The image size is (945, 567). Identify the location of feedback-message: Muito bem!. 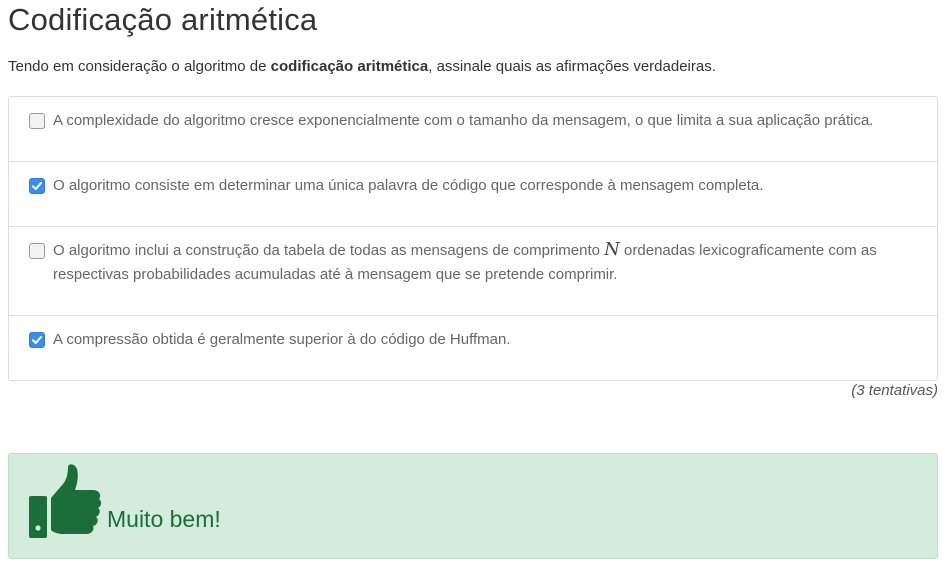
(164, 519).